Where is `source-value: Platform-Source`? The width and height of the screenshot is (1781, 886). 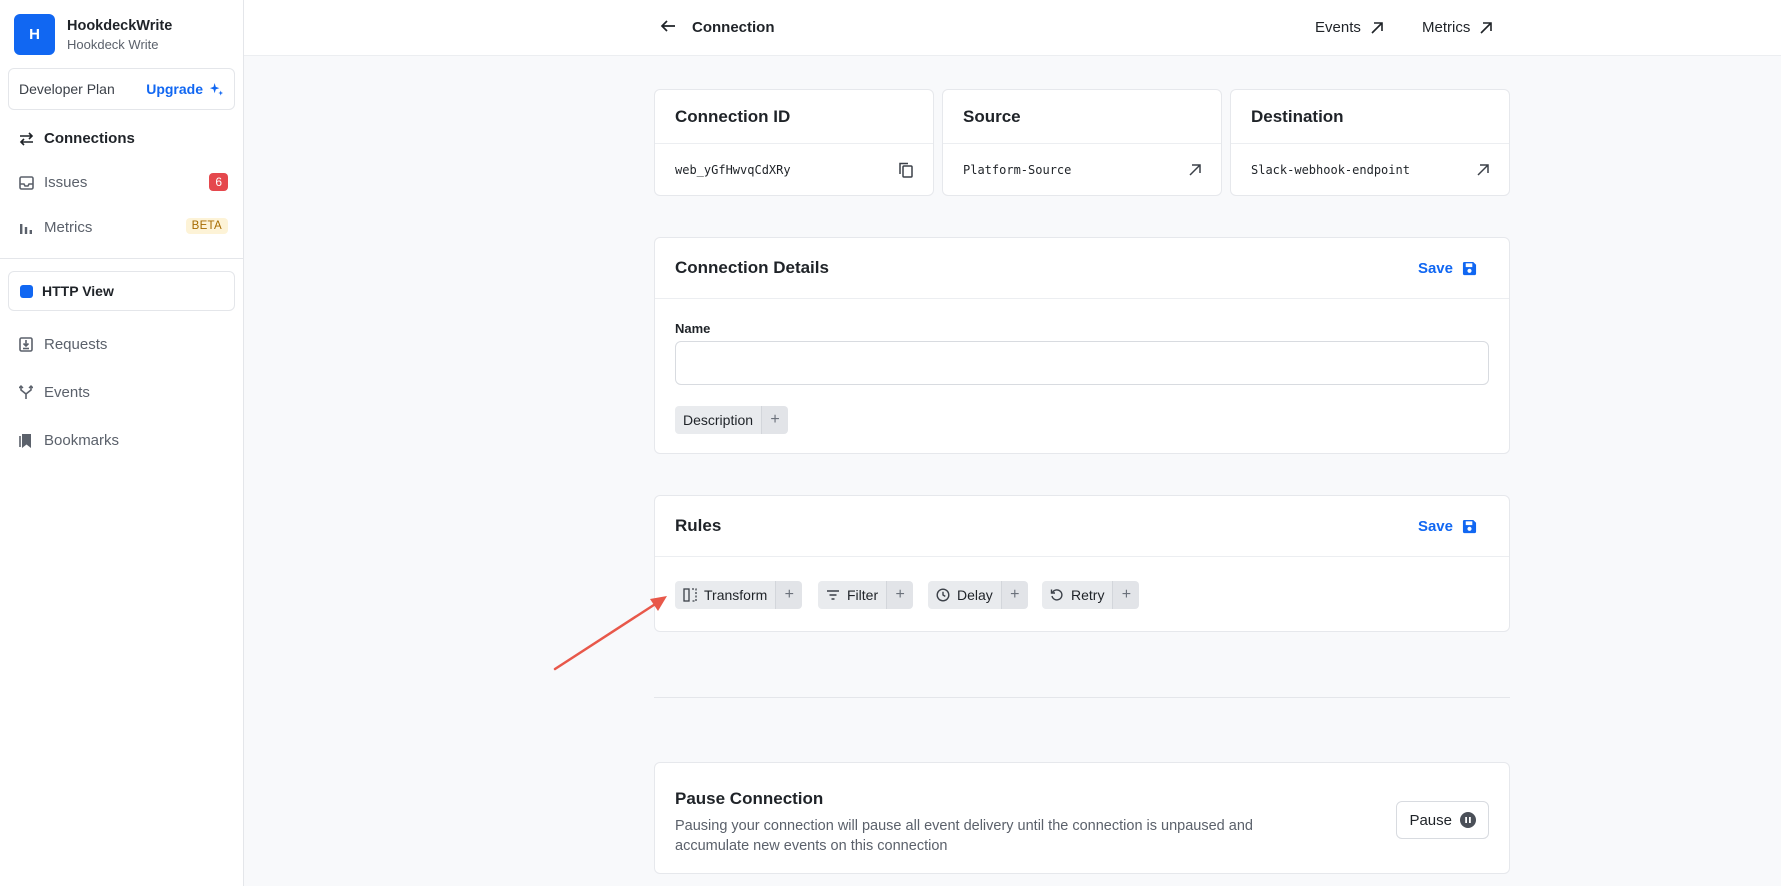 source-value: Platform-Source is located at coordinates (1017, 170).